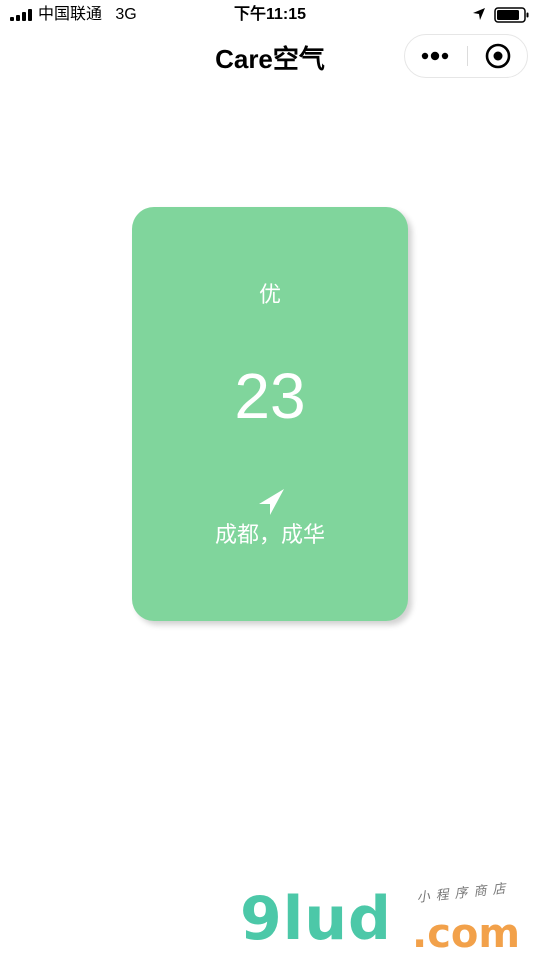  I want to click on aqi-value: 23, so click(270, 396).